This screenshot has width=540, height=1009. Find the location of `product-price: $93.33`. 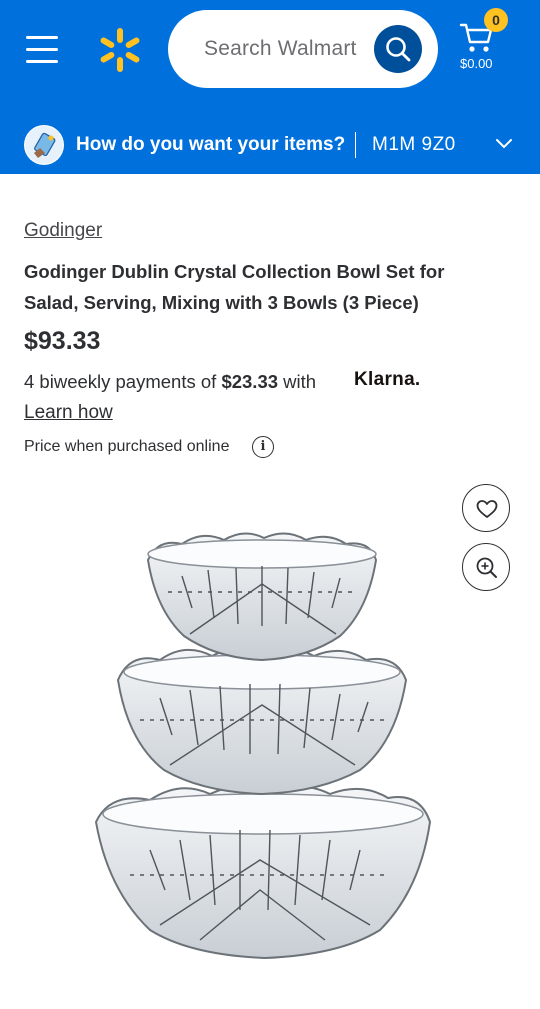

product-price: $93.33 is located at coordinates (62, 341).